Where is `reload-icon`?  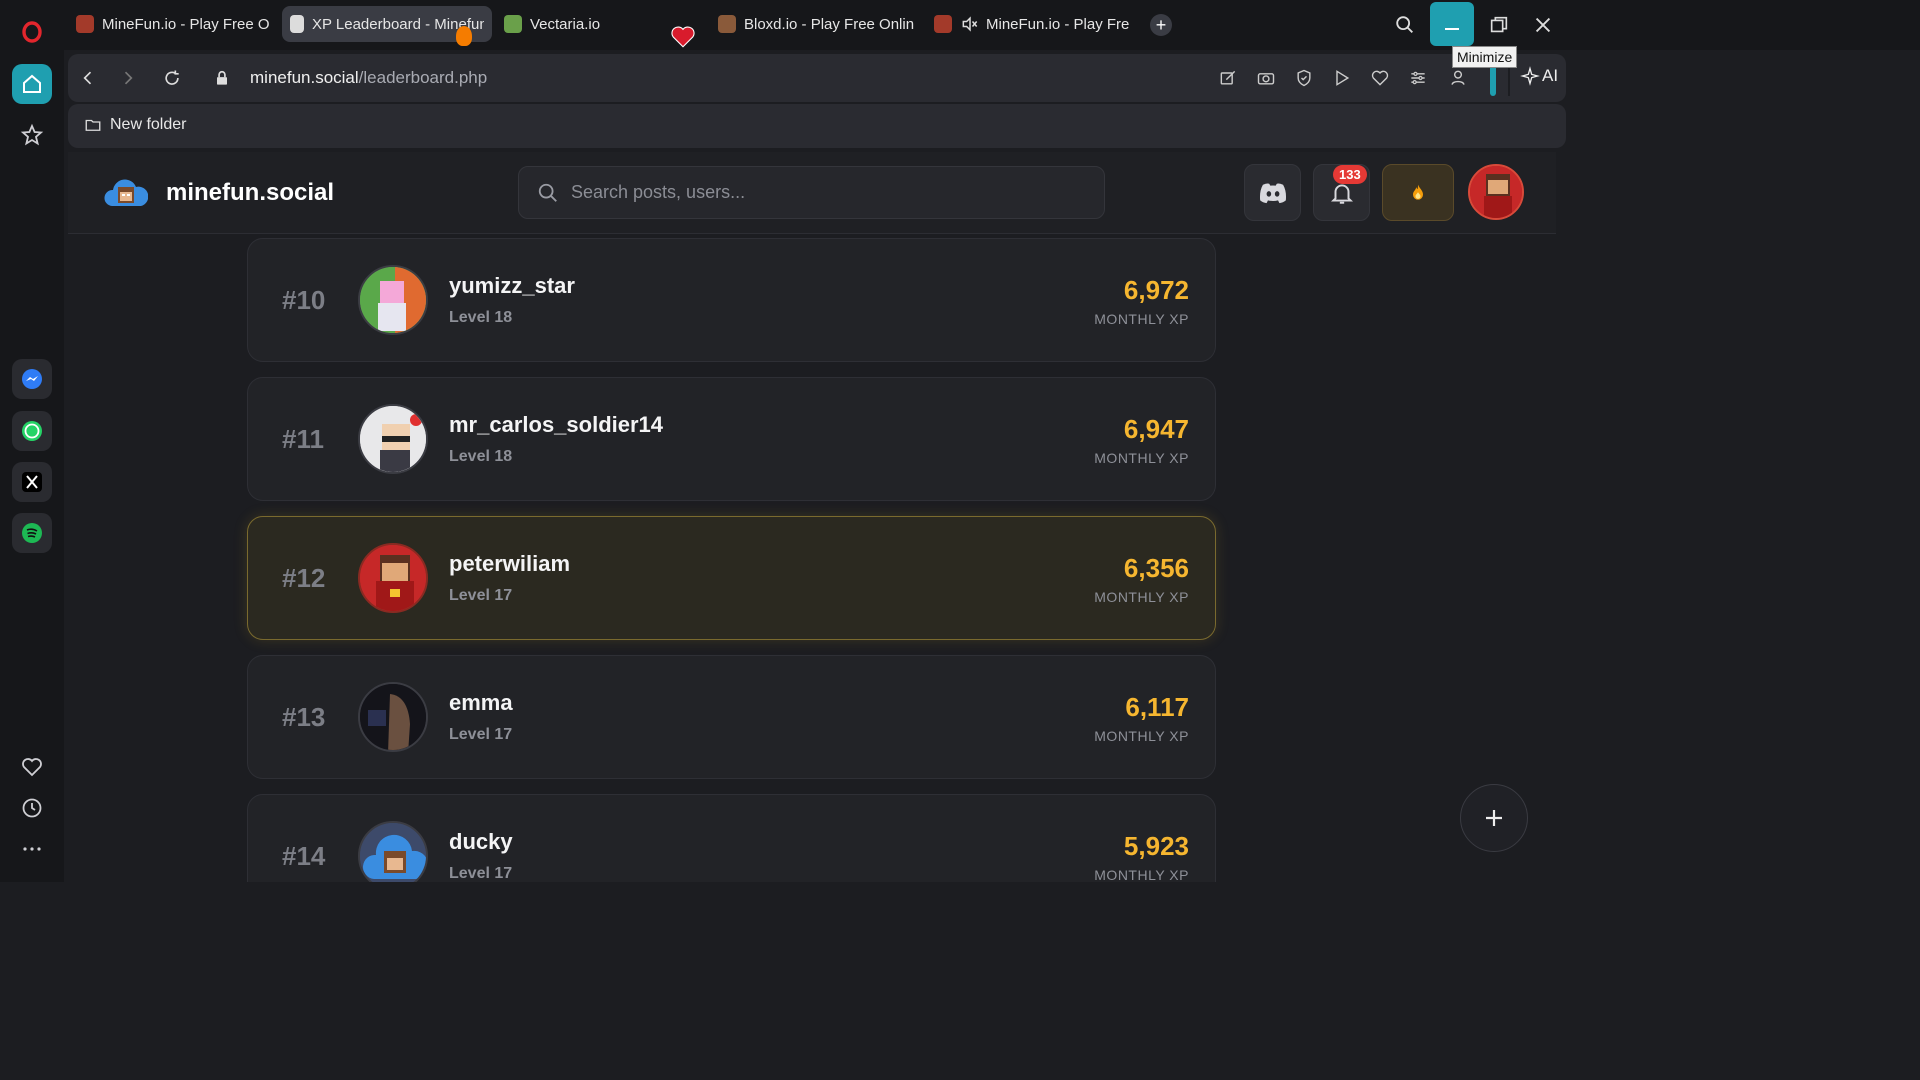 reload-icon is located at coordinates (172, 78).